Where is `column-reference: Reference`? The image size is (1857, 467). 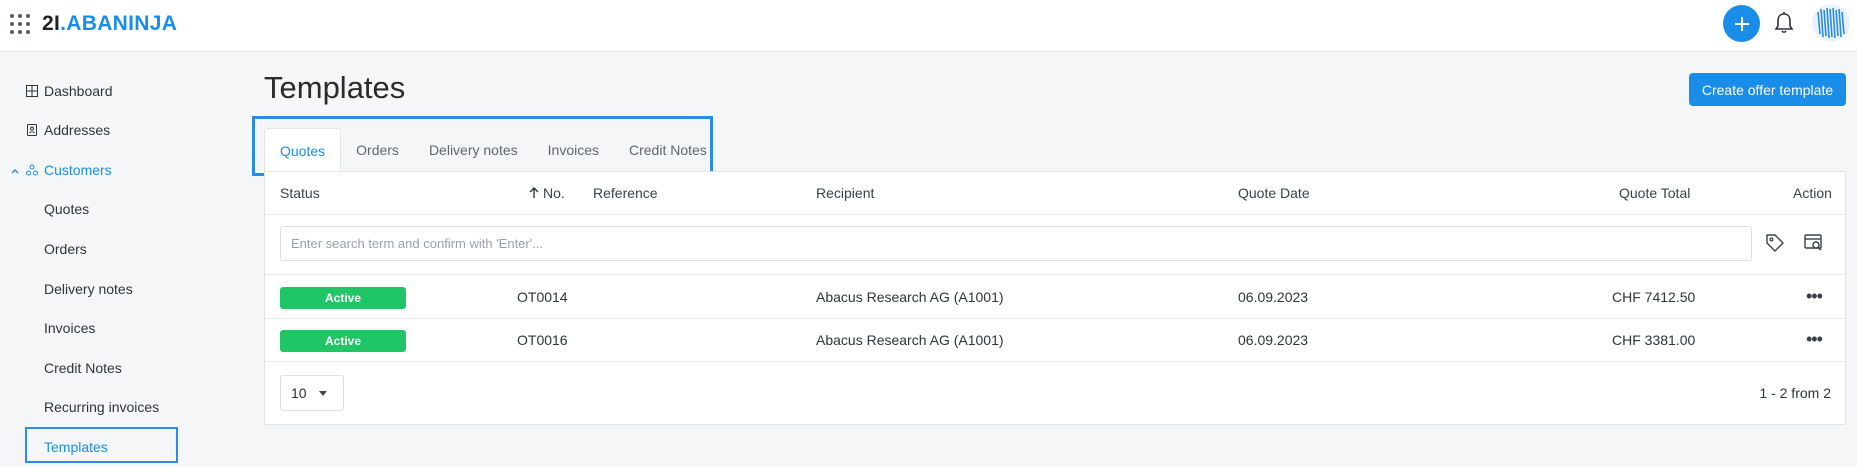
column-reference: Reference is located at coordinates (625, 193).